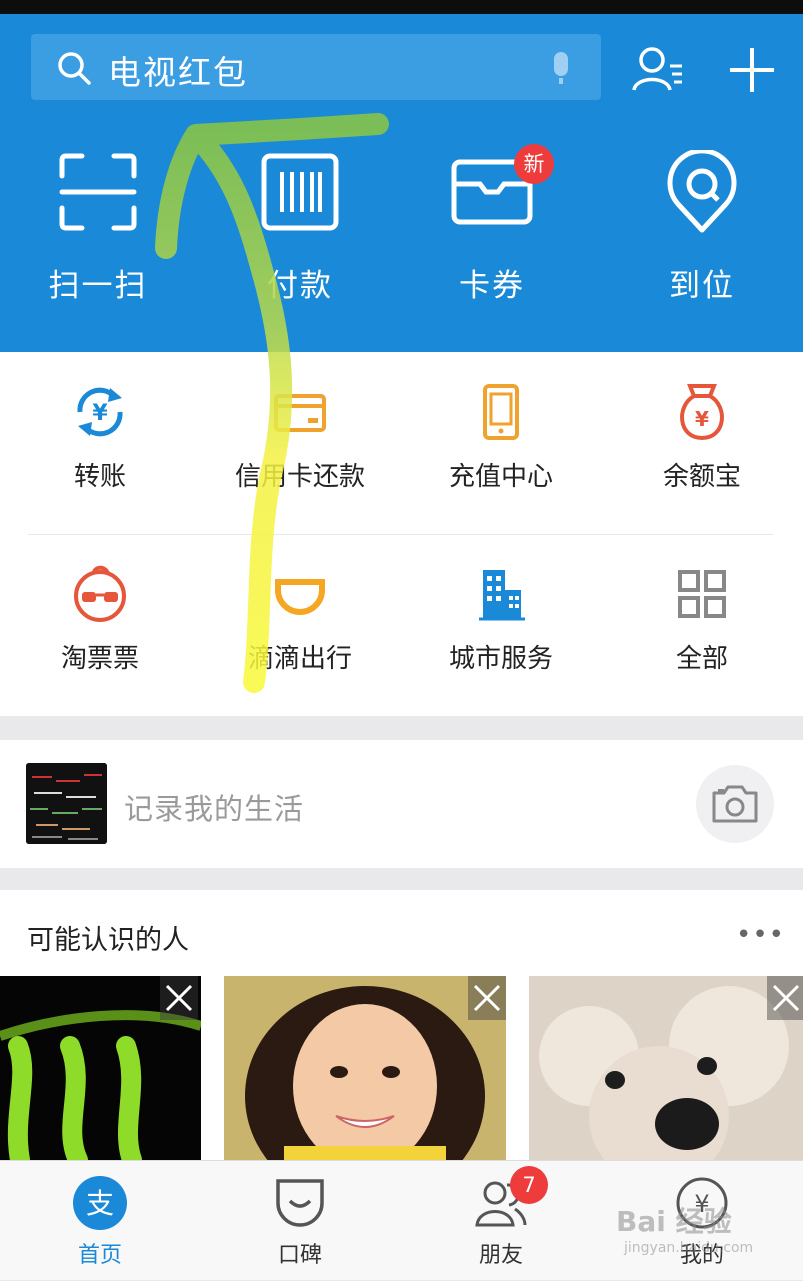 The width and height of the screenshot is (803, 1281). I want to click on search-input: 电视红包, so click(178, 70).